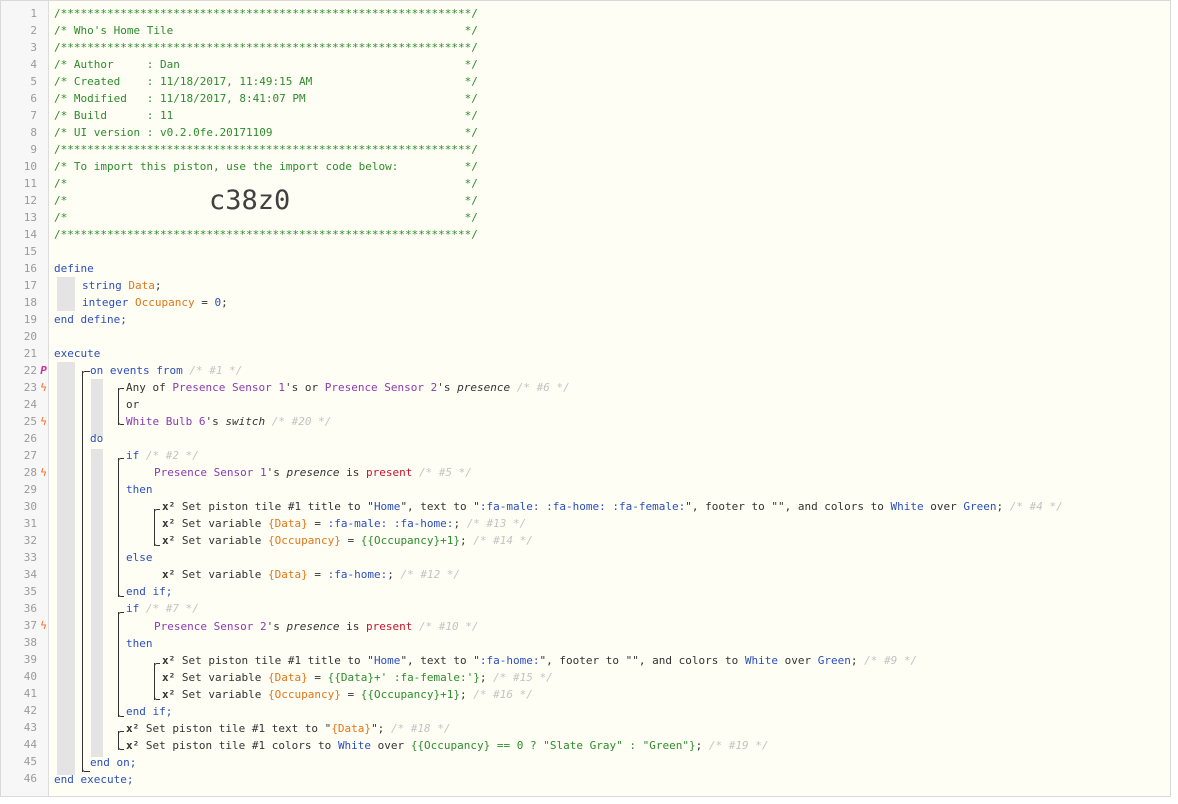 The width and height of the screenshot is (1178, 804). I want to click on header-comment-line: /* Modified : 11/18/2017, 8:41:07 PM */, so click(266, 98).